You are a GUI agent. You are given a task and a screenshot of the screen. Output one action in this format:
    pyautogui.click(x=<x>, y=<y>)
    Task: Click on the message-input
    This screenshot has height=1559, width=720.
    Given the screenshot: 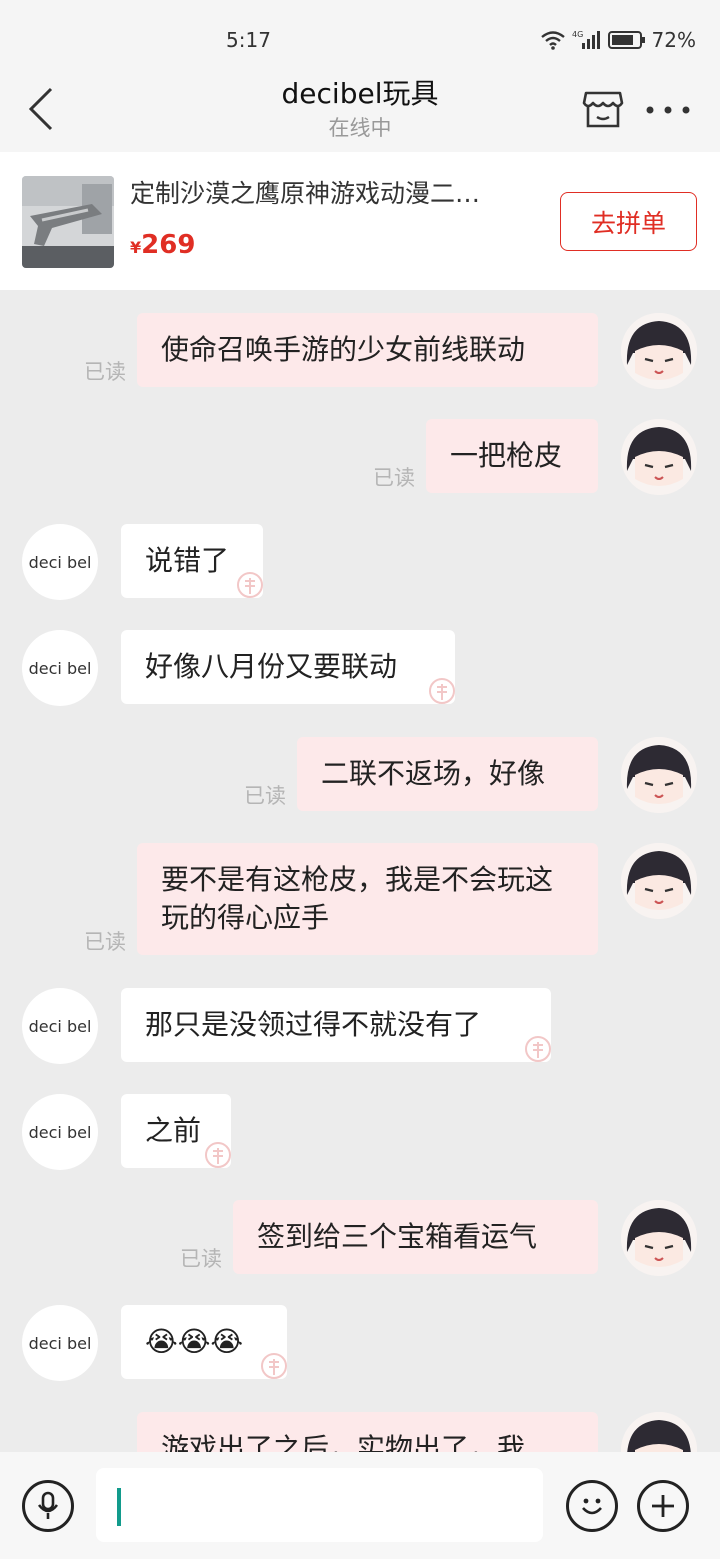 What is the action you would take?
    pyautogui.click(x=319, y=1505)
    